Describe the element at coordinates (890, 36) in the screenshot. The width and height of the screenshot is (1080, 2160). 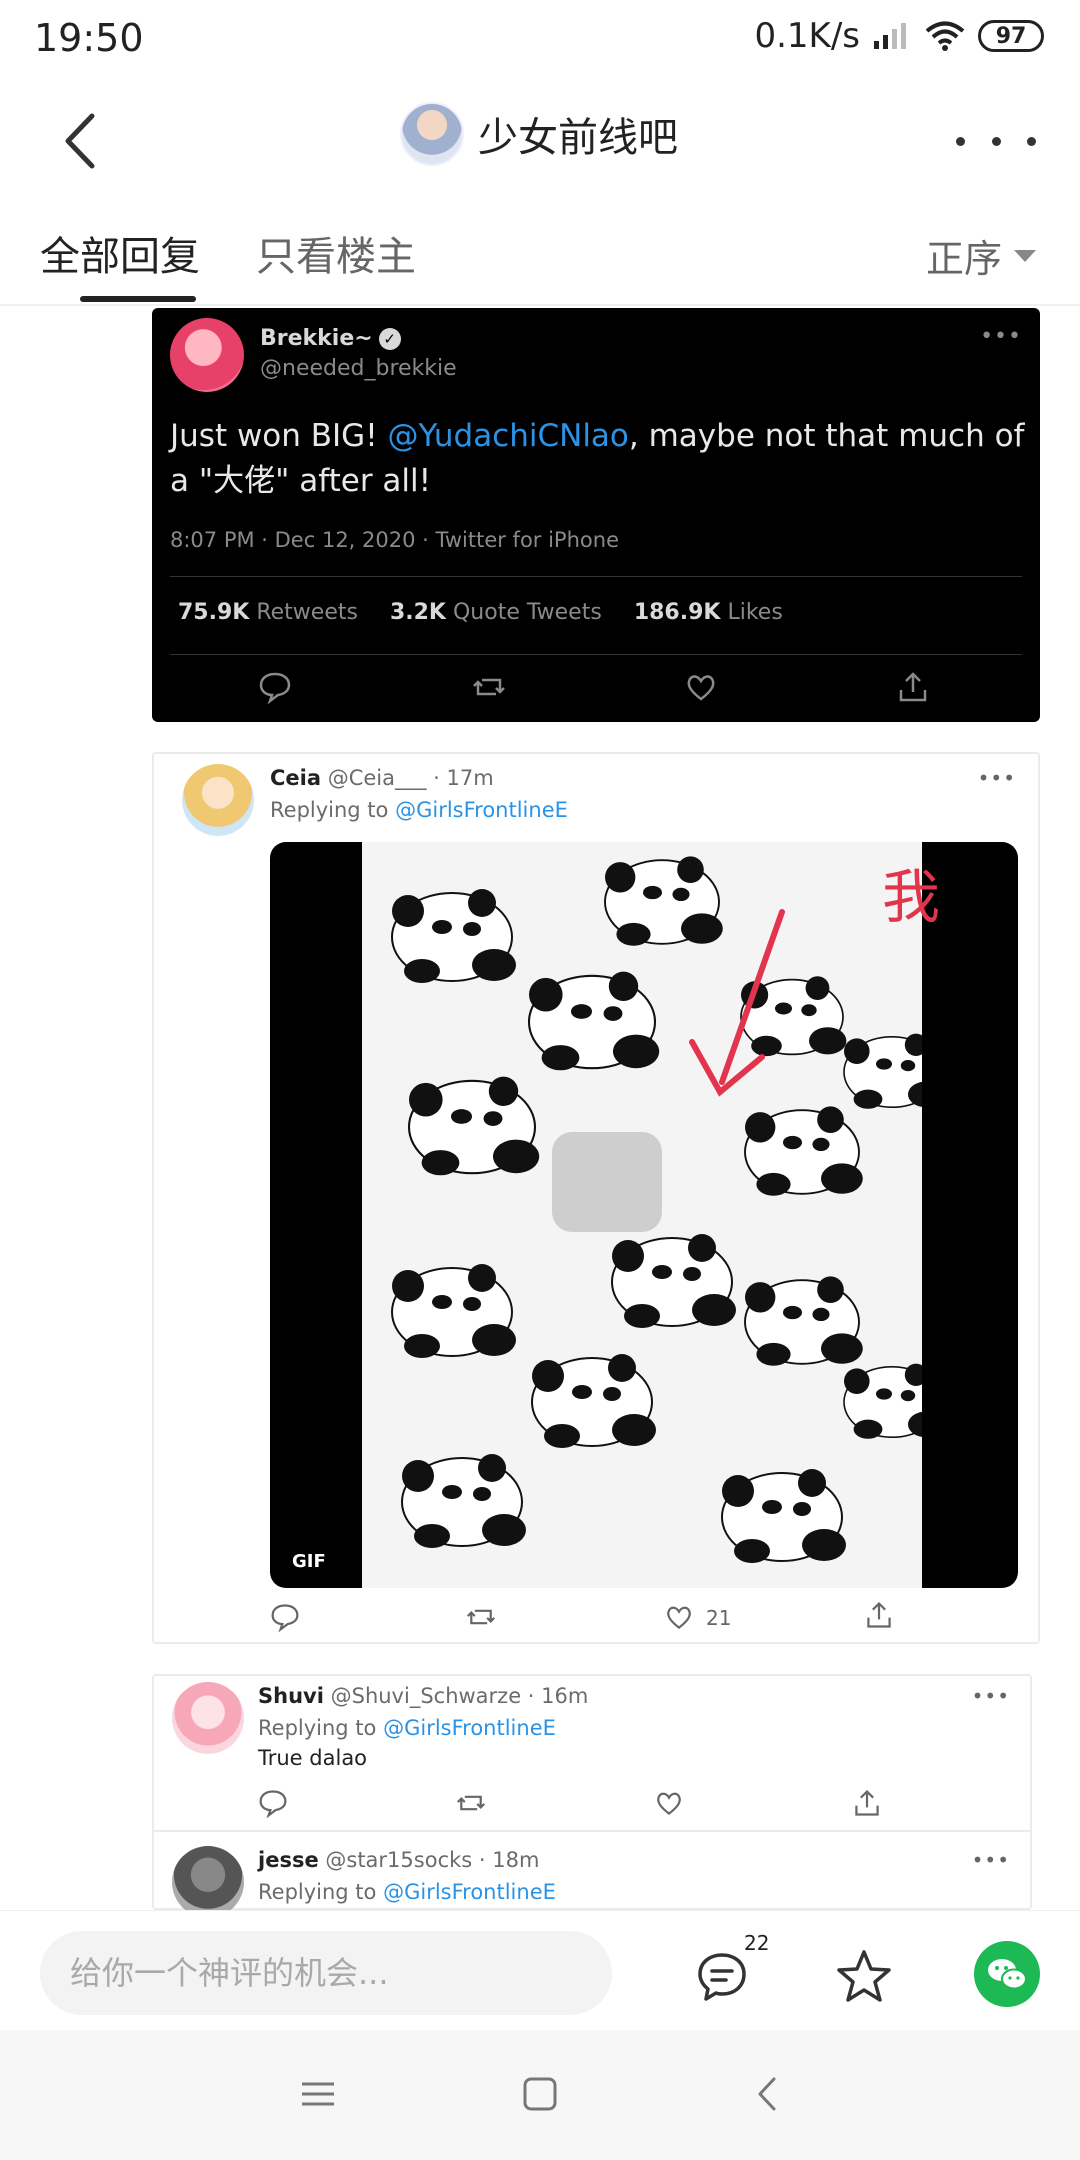
I see `cell-signal-icon` at that location.